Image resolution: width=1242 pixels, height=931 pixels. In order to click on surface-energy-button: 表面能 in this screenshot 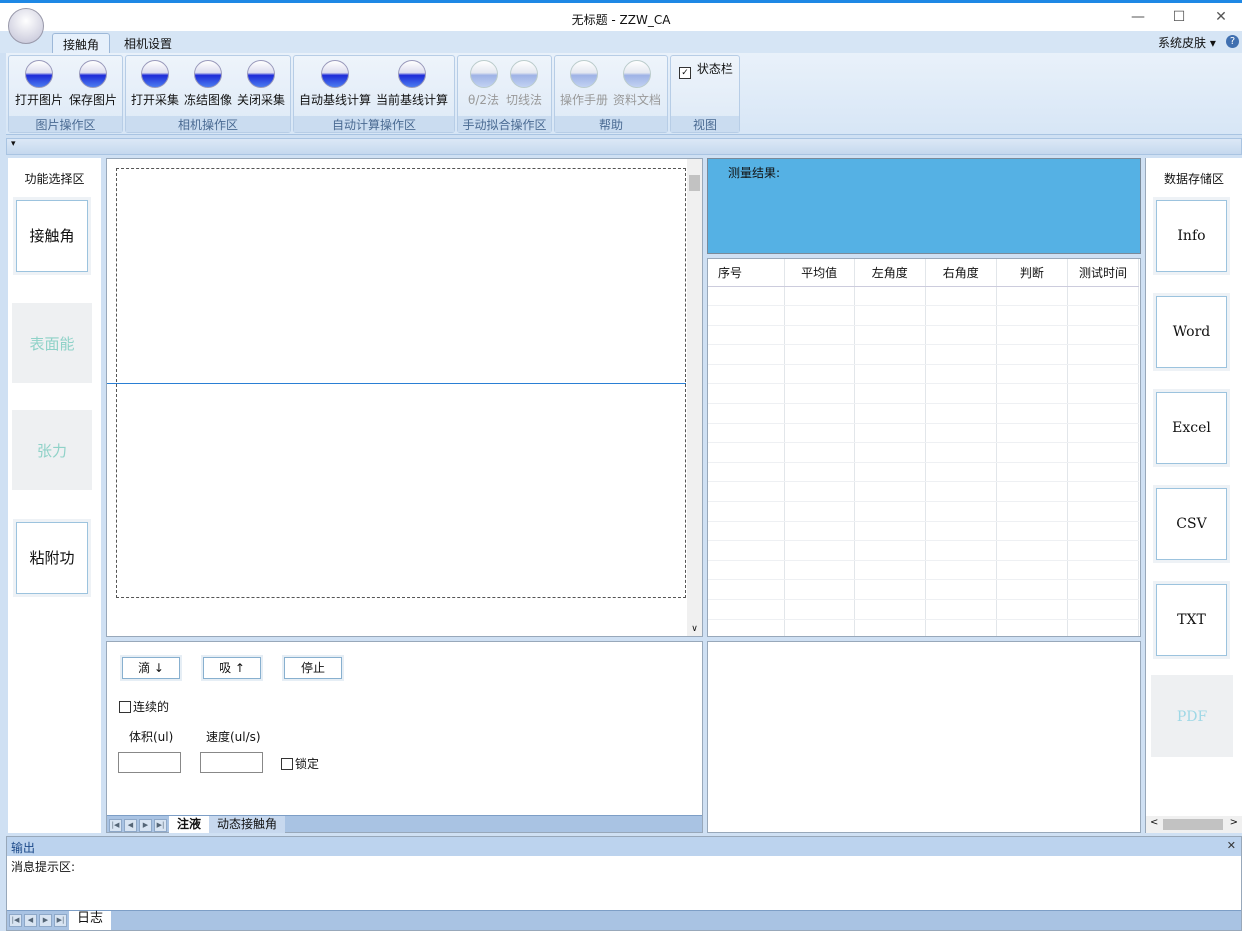, I will do `click(52, 343)`.